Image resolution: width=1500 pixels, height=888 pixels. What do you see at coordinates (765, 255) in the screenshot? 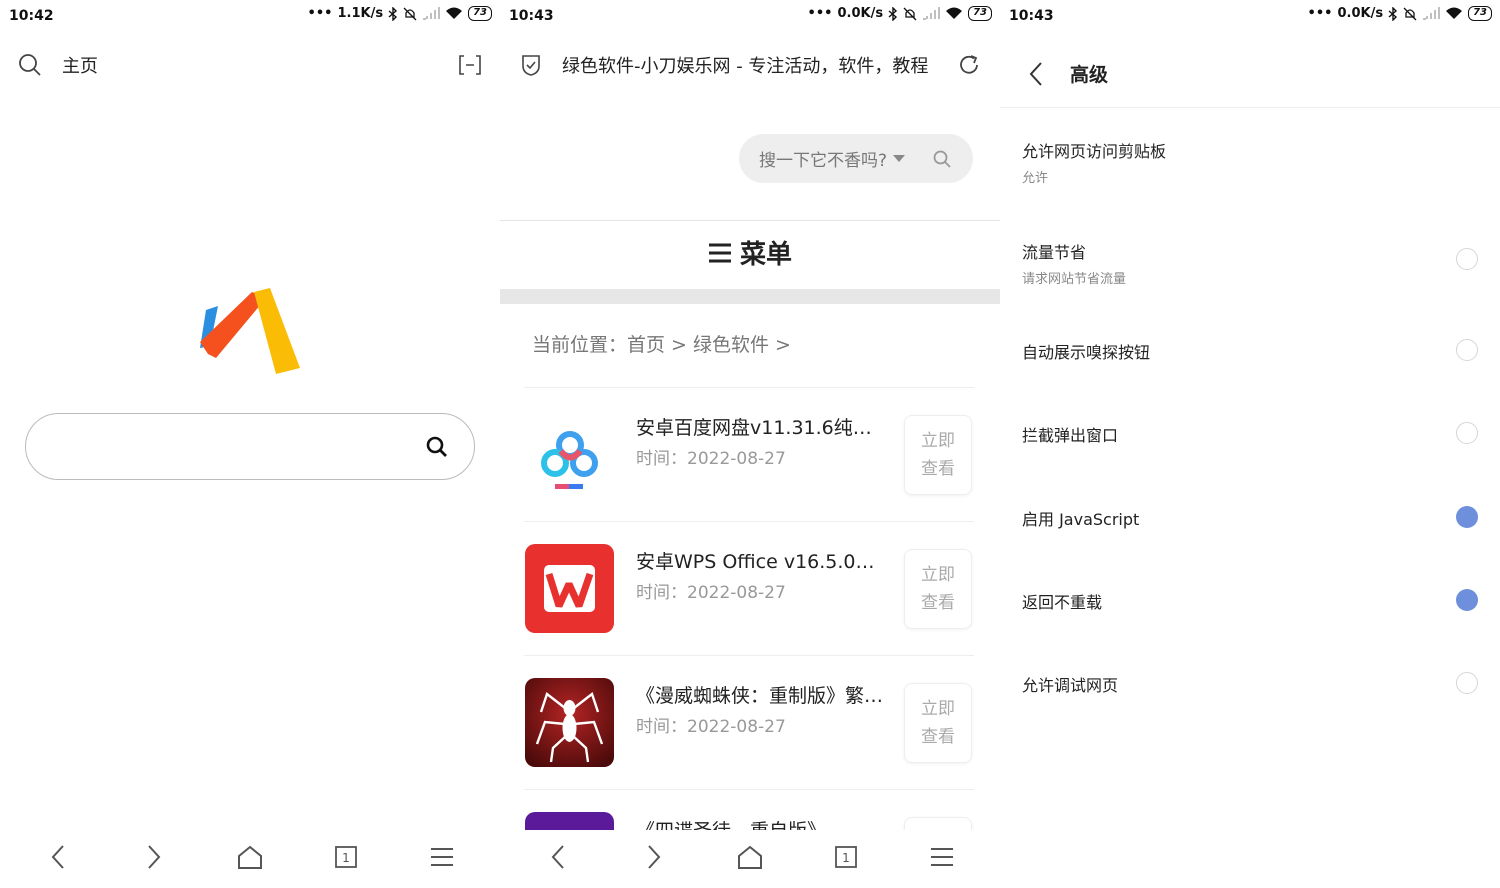
I see `menu-label: 菜单` at bounding box center [765, 255].